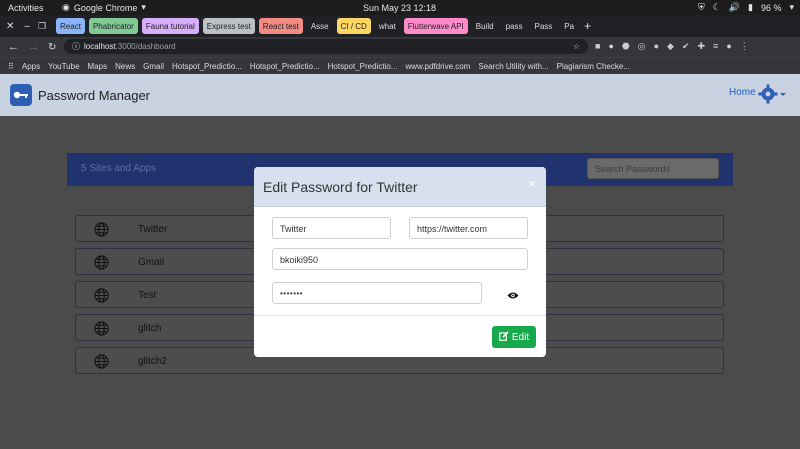 This screenshot has width=800, height=449. What do you see at coordinates (400, 315) in the screenshot?
I see `modal-footer-divider` at bounding box center [400, 315].